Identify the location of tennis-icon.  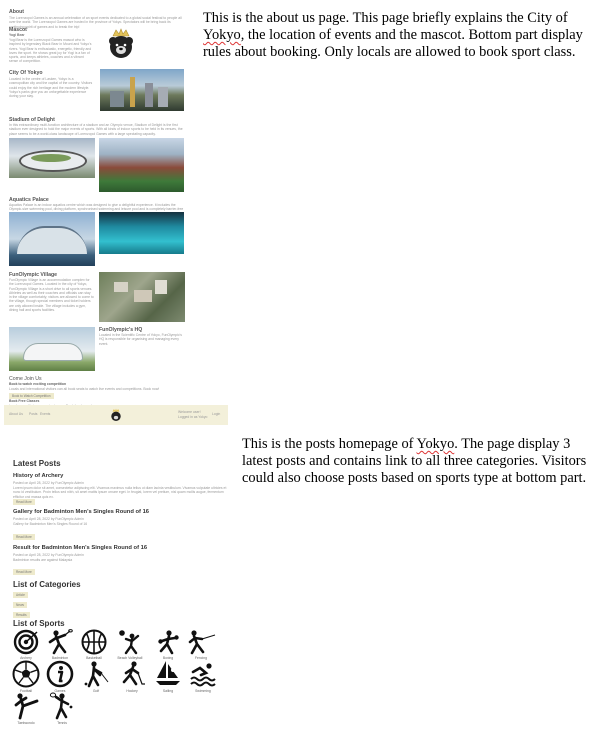
(61, 706).